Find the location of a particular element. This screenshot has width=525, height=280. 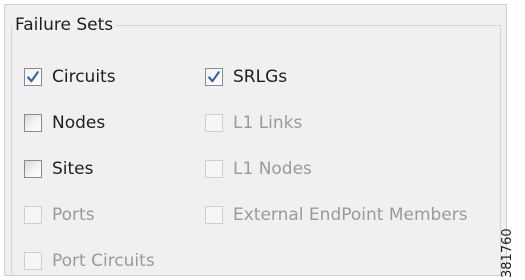

figure-number: 381760 is located at coordinates (507, 253).